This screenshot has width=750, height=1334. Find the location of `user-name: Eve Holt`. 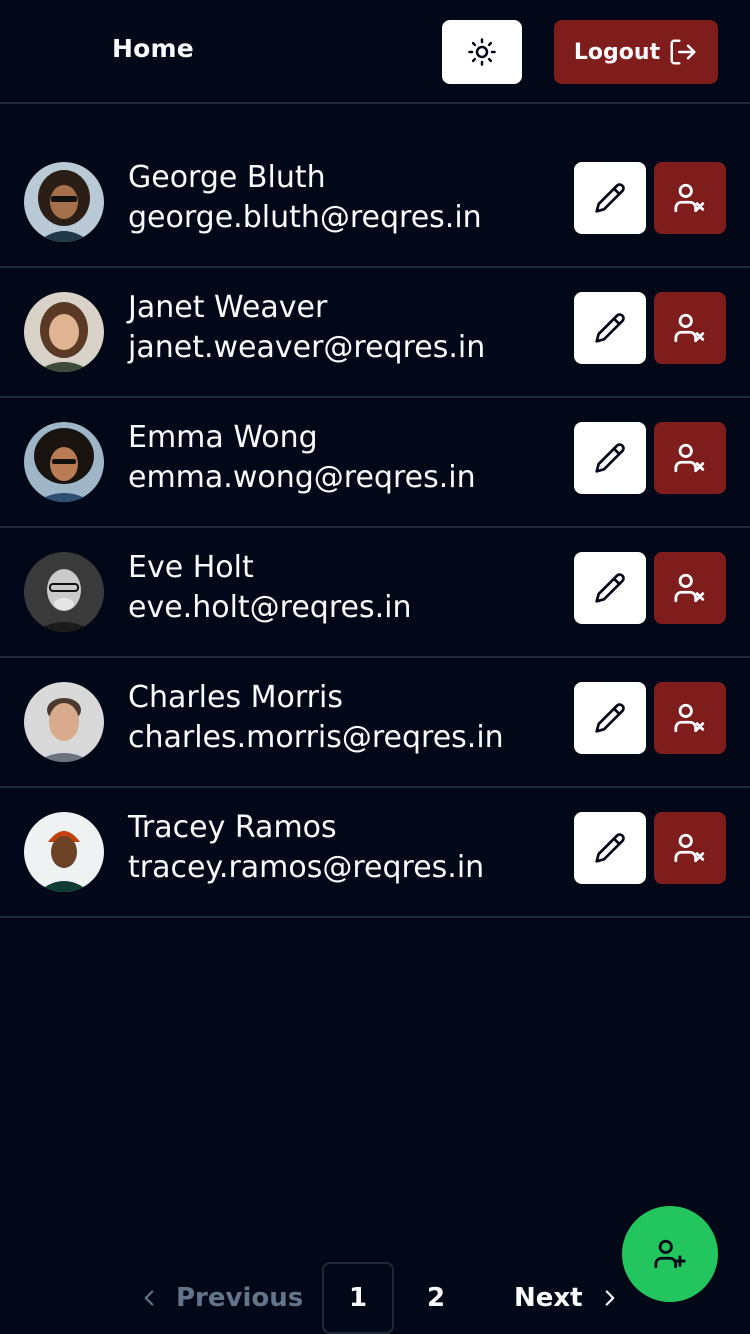

user-name: Eve Holt is located at coordinates (191, 567).